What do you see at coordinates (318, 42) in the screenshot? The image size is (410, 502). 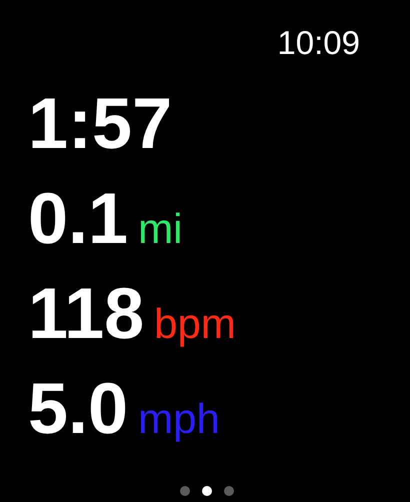 I see `clock-time: 10:09` at bounding box center [318, 42].